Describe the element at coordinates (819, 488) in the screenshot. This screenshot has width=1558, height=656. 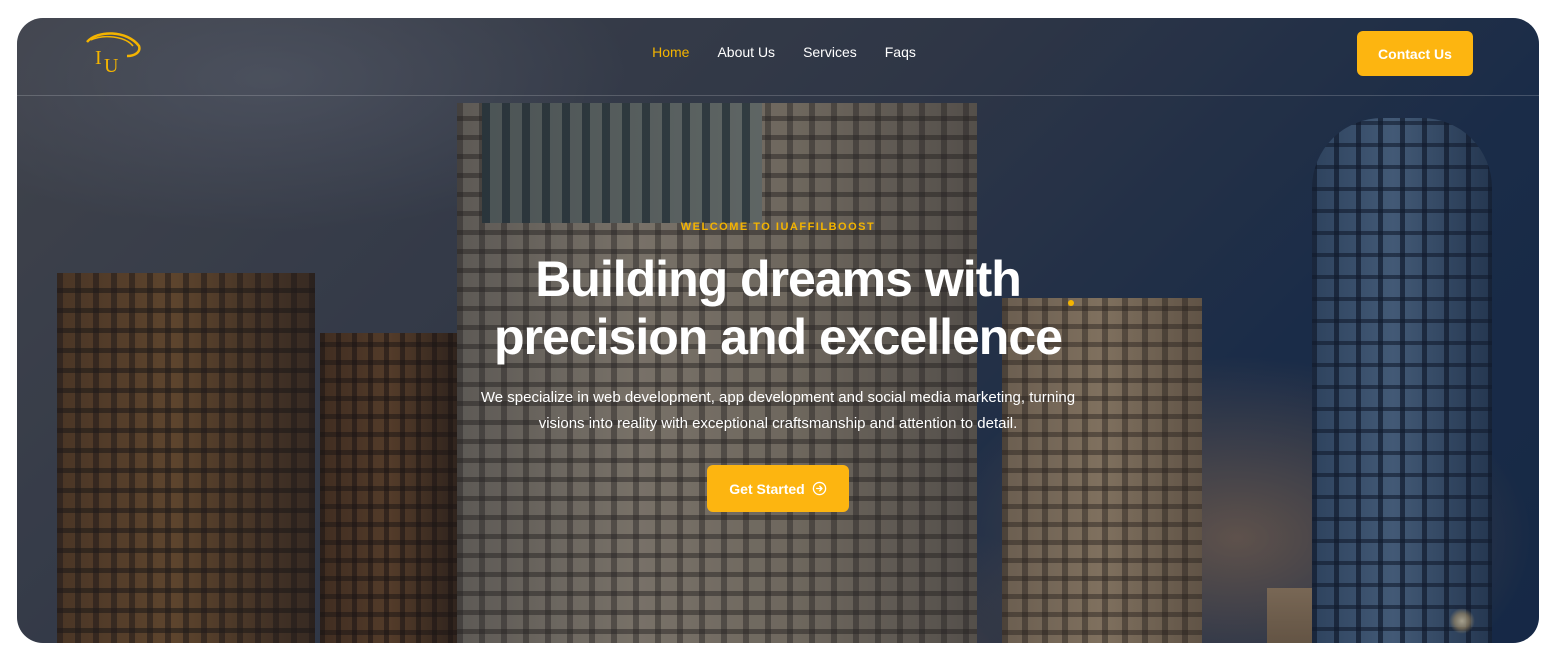
I see `arrow-circle-right-icon` at that location.